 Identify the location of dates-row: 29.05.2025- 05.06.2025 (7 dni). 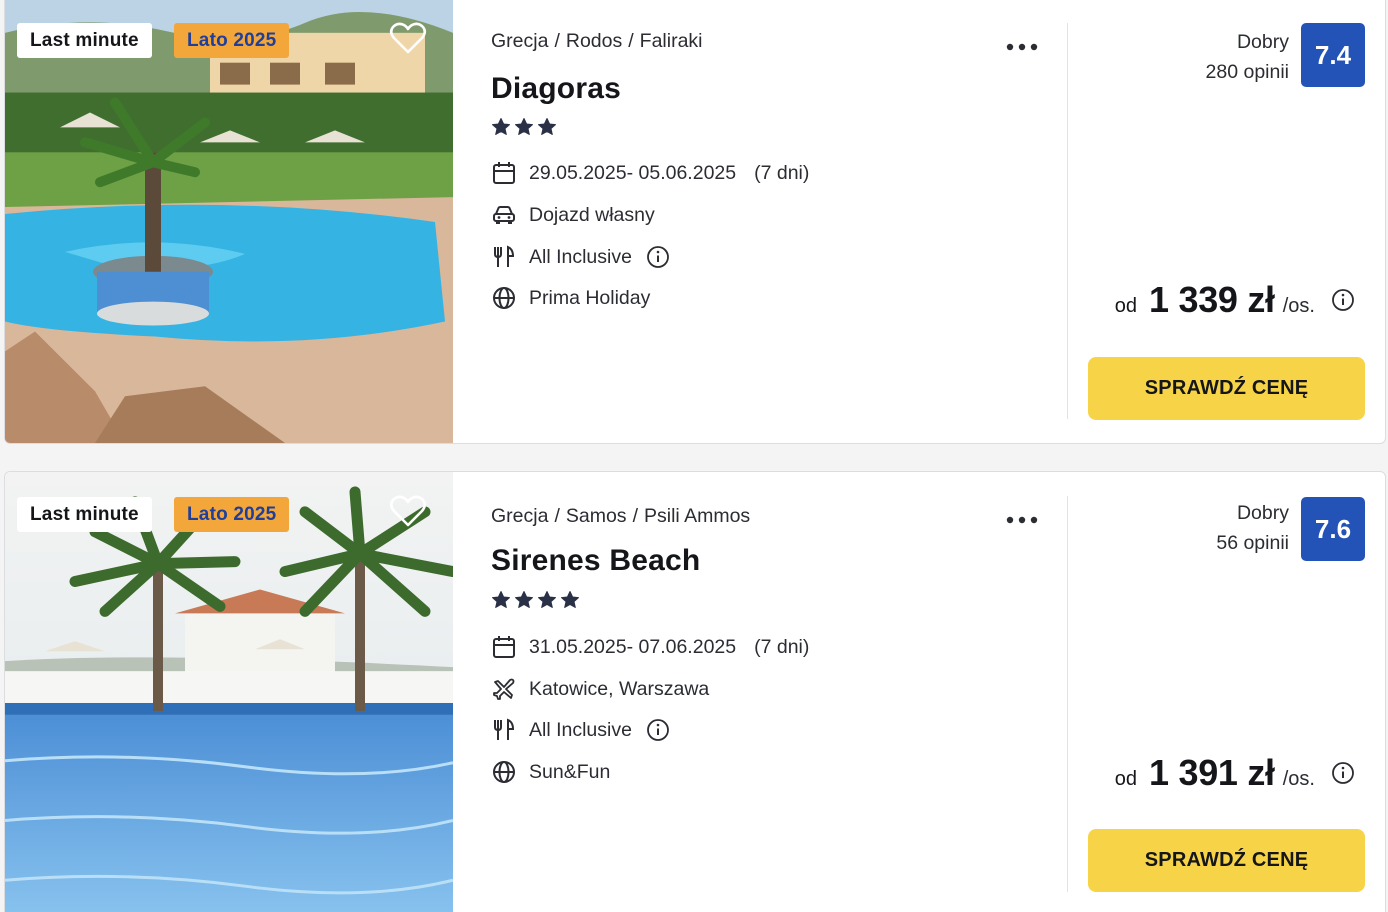
(650, 173).